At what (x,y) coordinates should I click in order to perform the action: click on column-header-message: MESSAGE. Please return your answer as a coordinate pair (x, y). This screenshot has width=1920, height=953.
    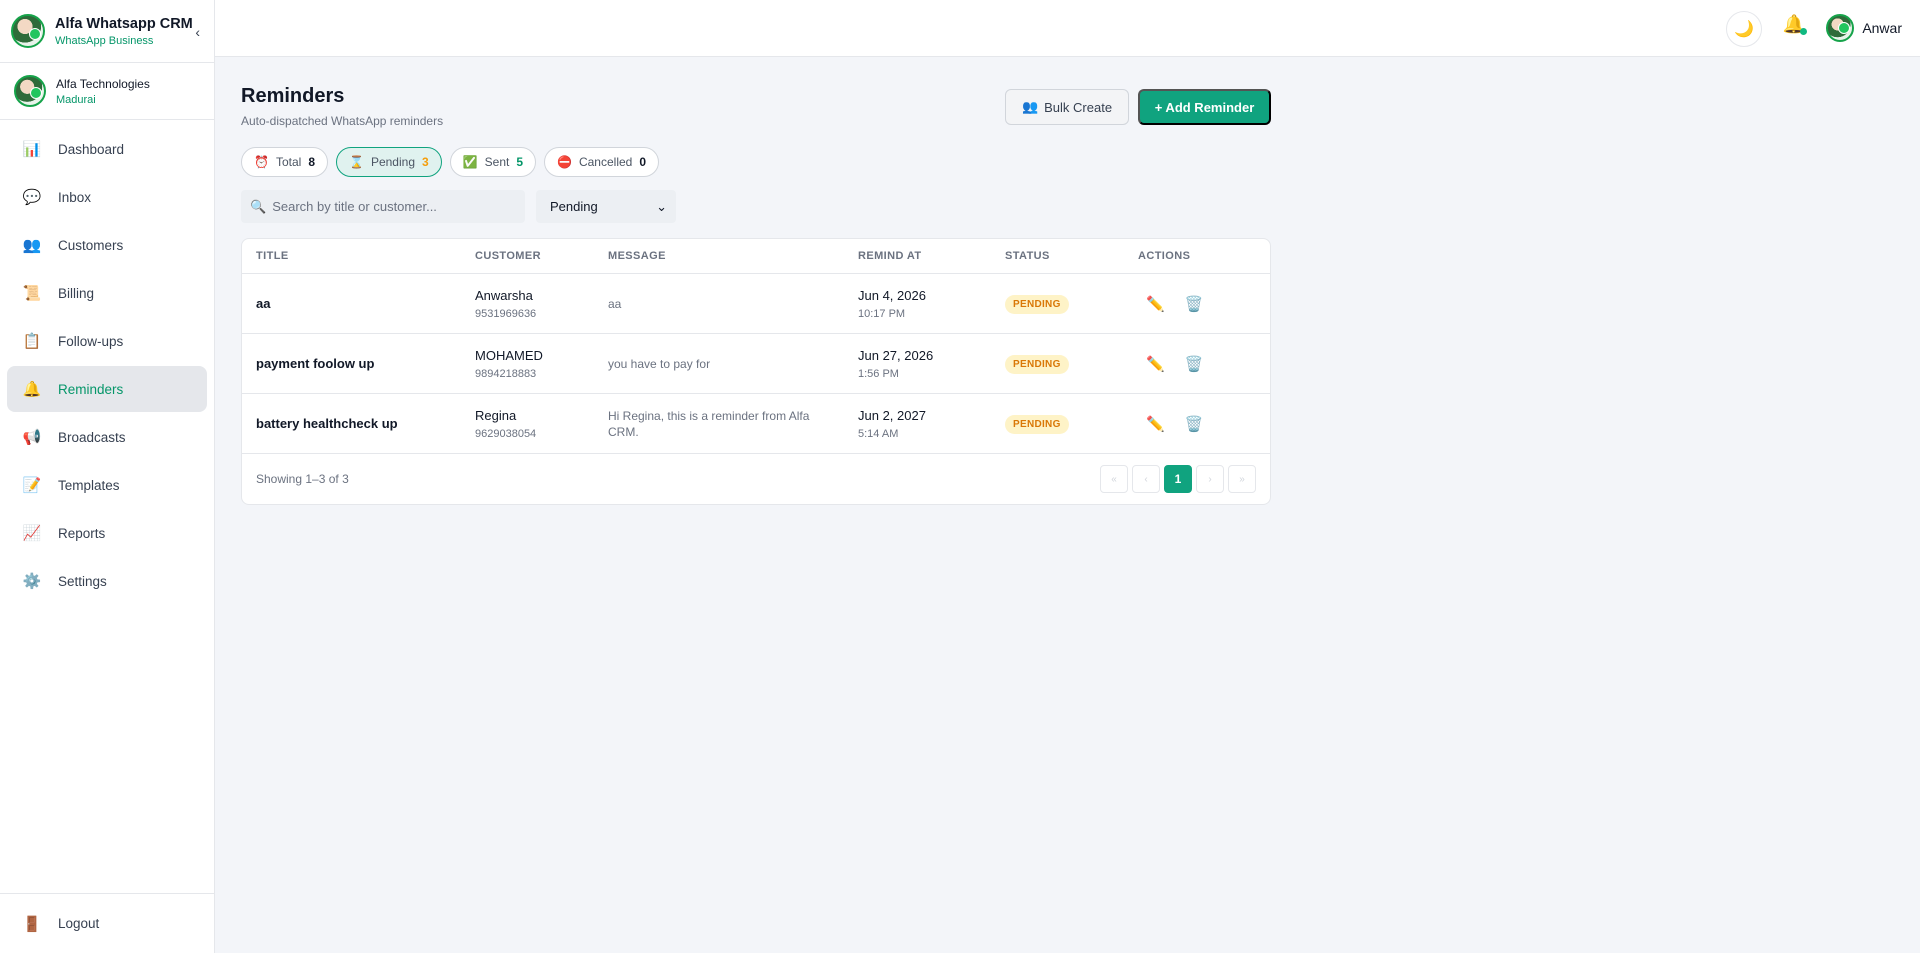
    Looking at the image, I should click on (733, 256).